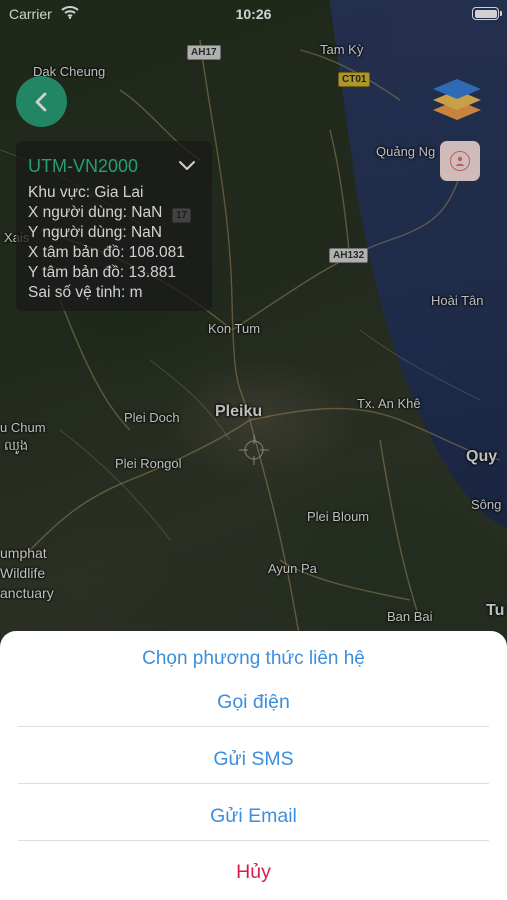 The height and width of the screenshot is (900, 507). What do you see at coordinates (253, 759) in the screenshot?
I see `sms-option-button: Gửi SMS` at bounding box center [253, 759].